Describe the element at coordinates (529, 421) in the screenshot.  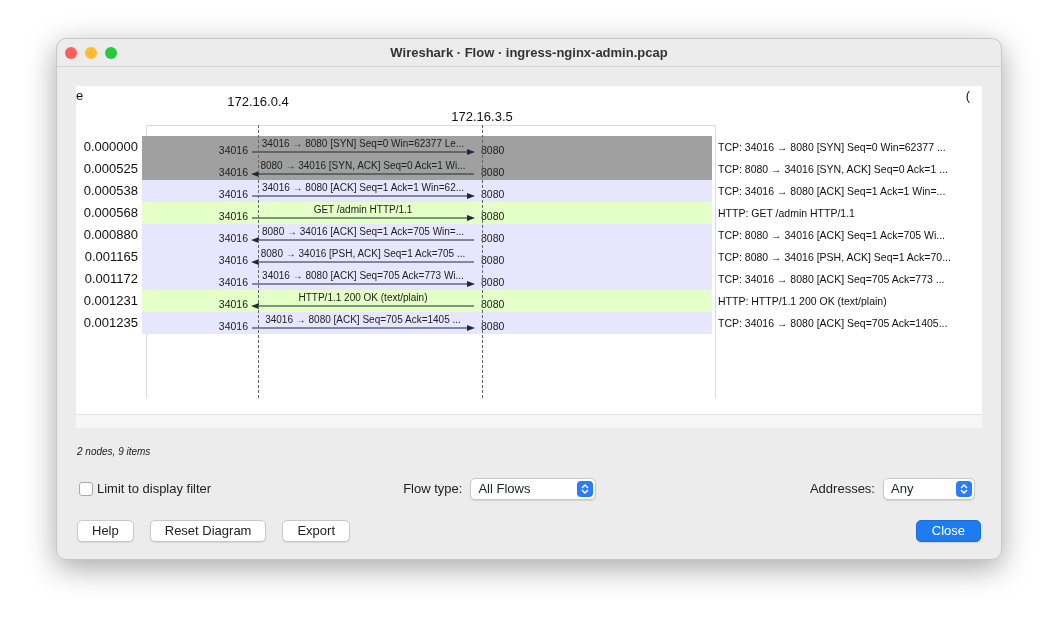
I see `horizontal-scrollbar` at that location.